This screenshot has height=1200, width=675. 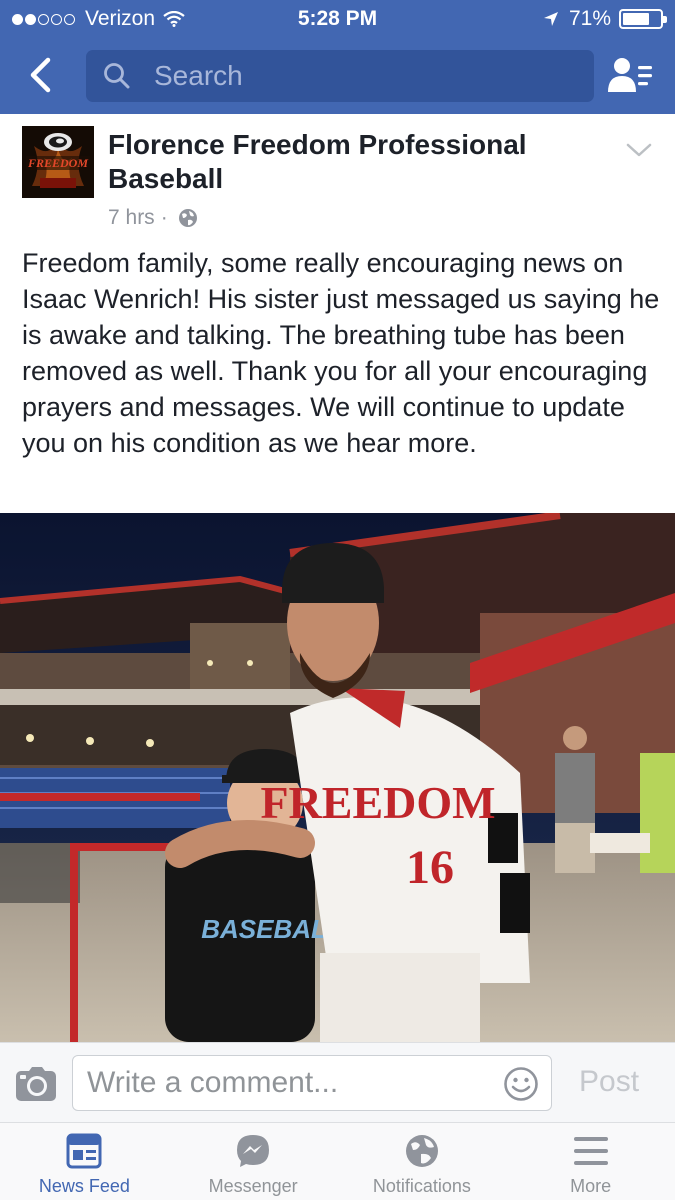 I want to click on tab-label: News Feed, so click(x=84, y=1186).